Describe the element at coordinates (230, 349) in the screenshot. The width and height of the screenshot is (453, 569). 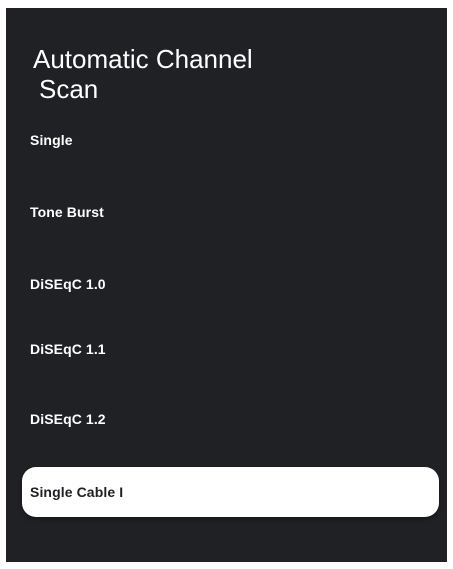
I see `option-diseqc-1-1: DiSEqC 1.1` at that location.